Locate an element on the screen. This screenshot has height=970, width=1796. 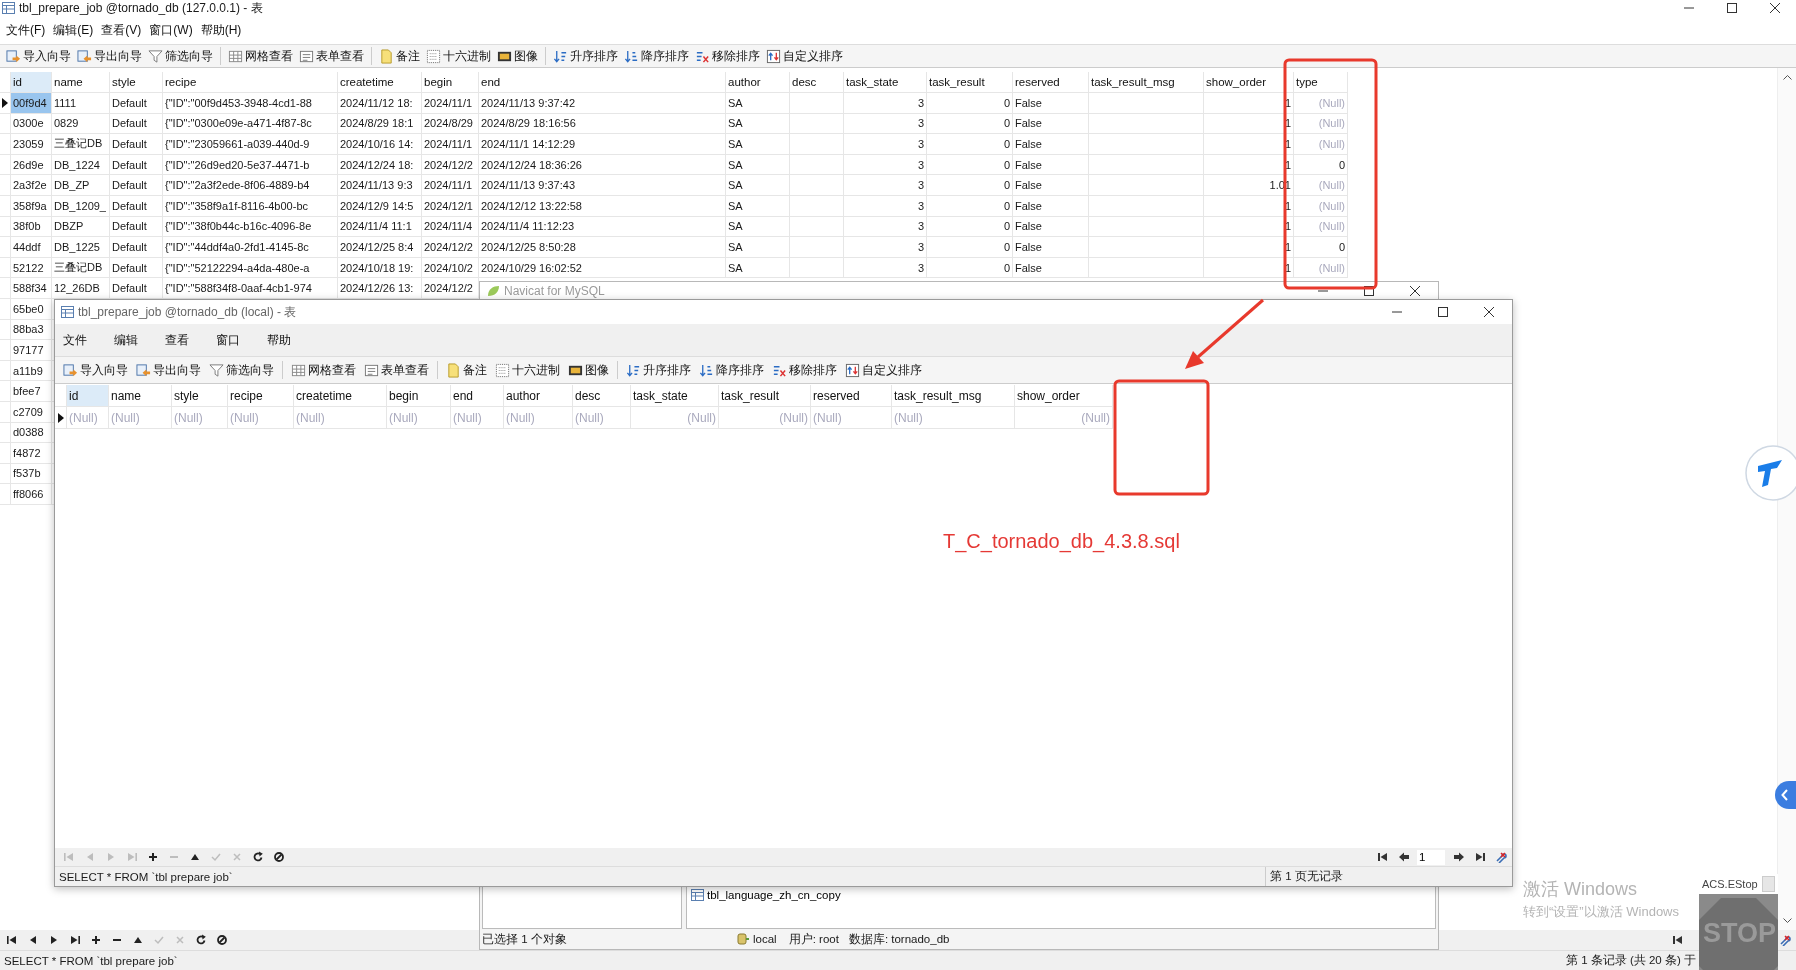
window-title: tbl_prepare_job @tornado_db (local) - 表 is located at coordinates (187, 312).